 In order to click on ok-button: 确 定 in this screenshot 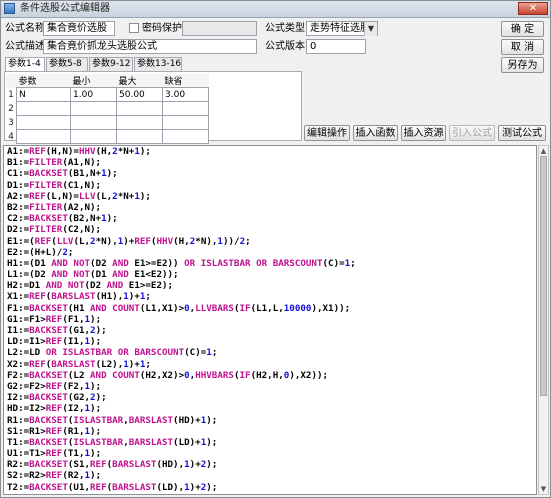, I will do `click(522, 29)`.